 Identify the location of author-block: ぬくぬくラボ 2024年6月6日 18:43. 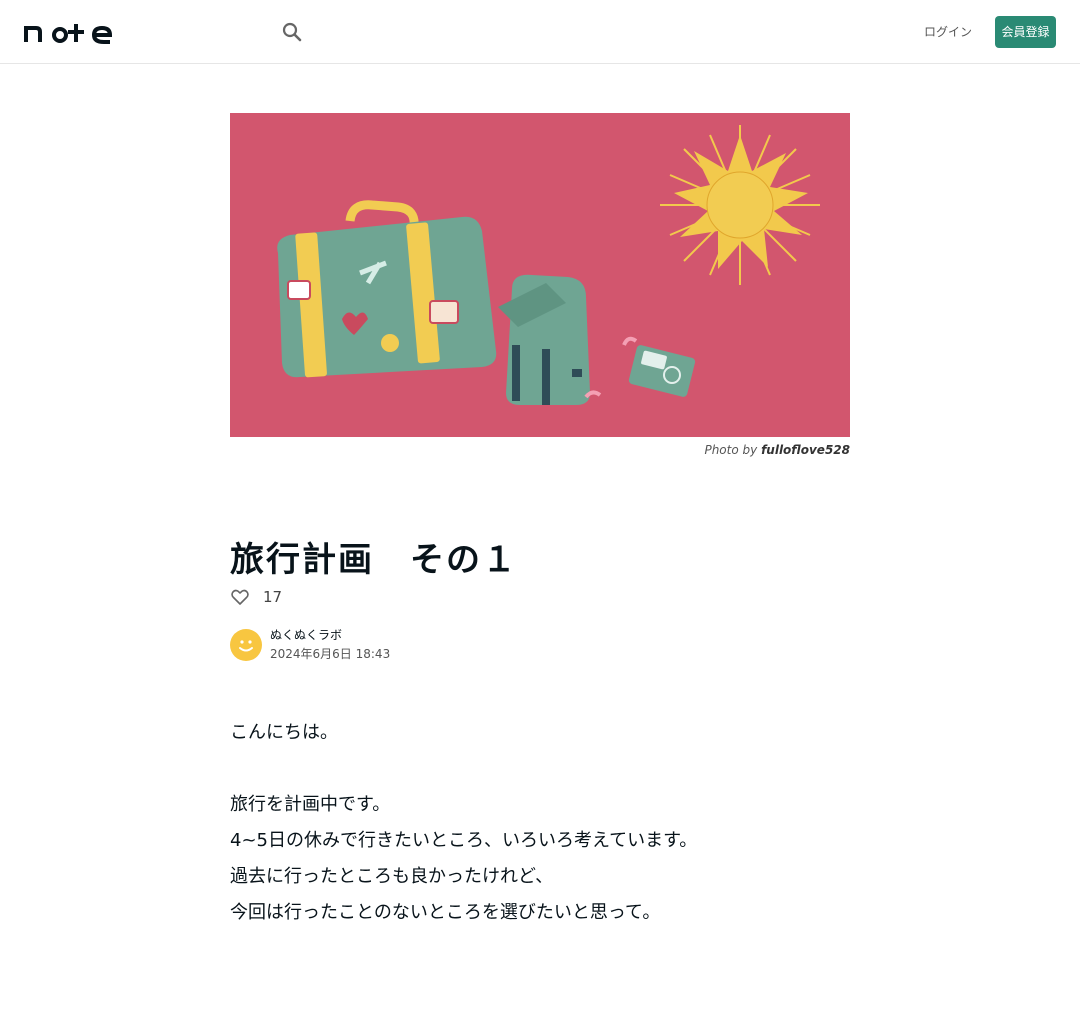
(310, 645).